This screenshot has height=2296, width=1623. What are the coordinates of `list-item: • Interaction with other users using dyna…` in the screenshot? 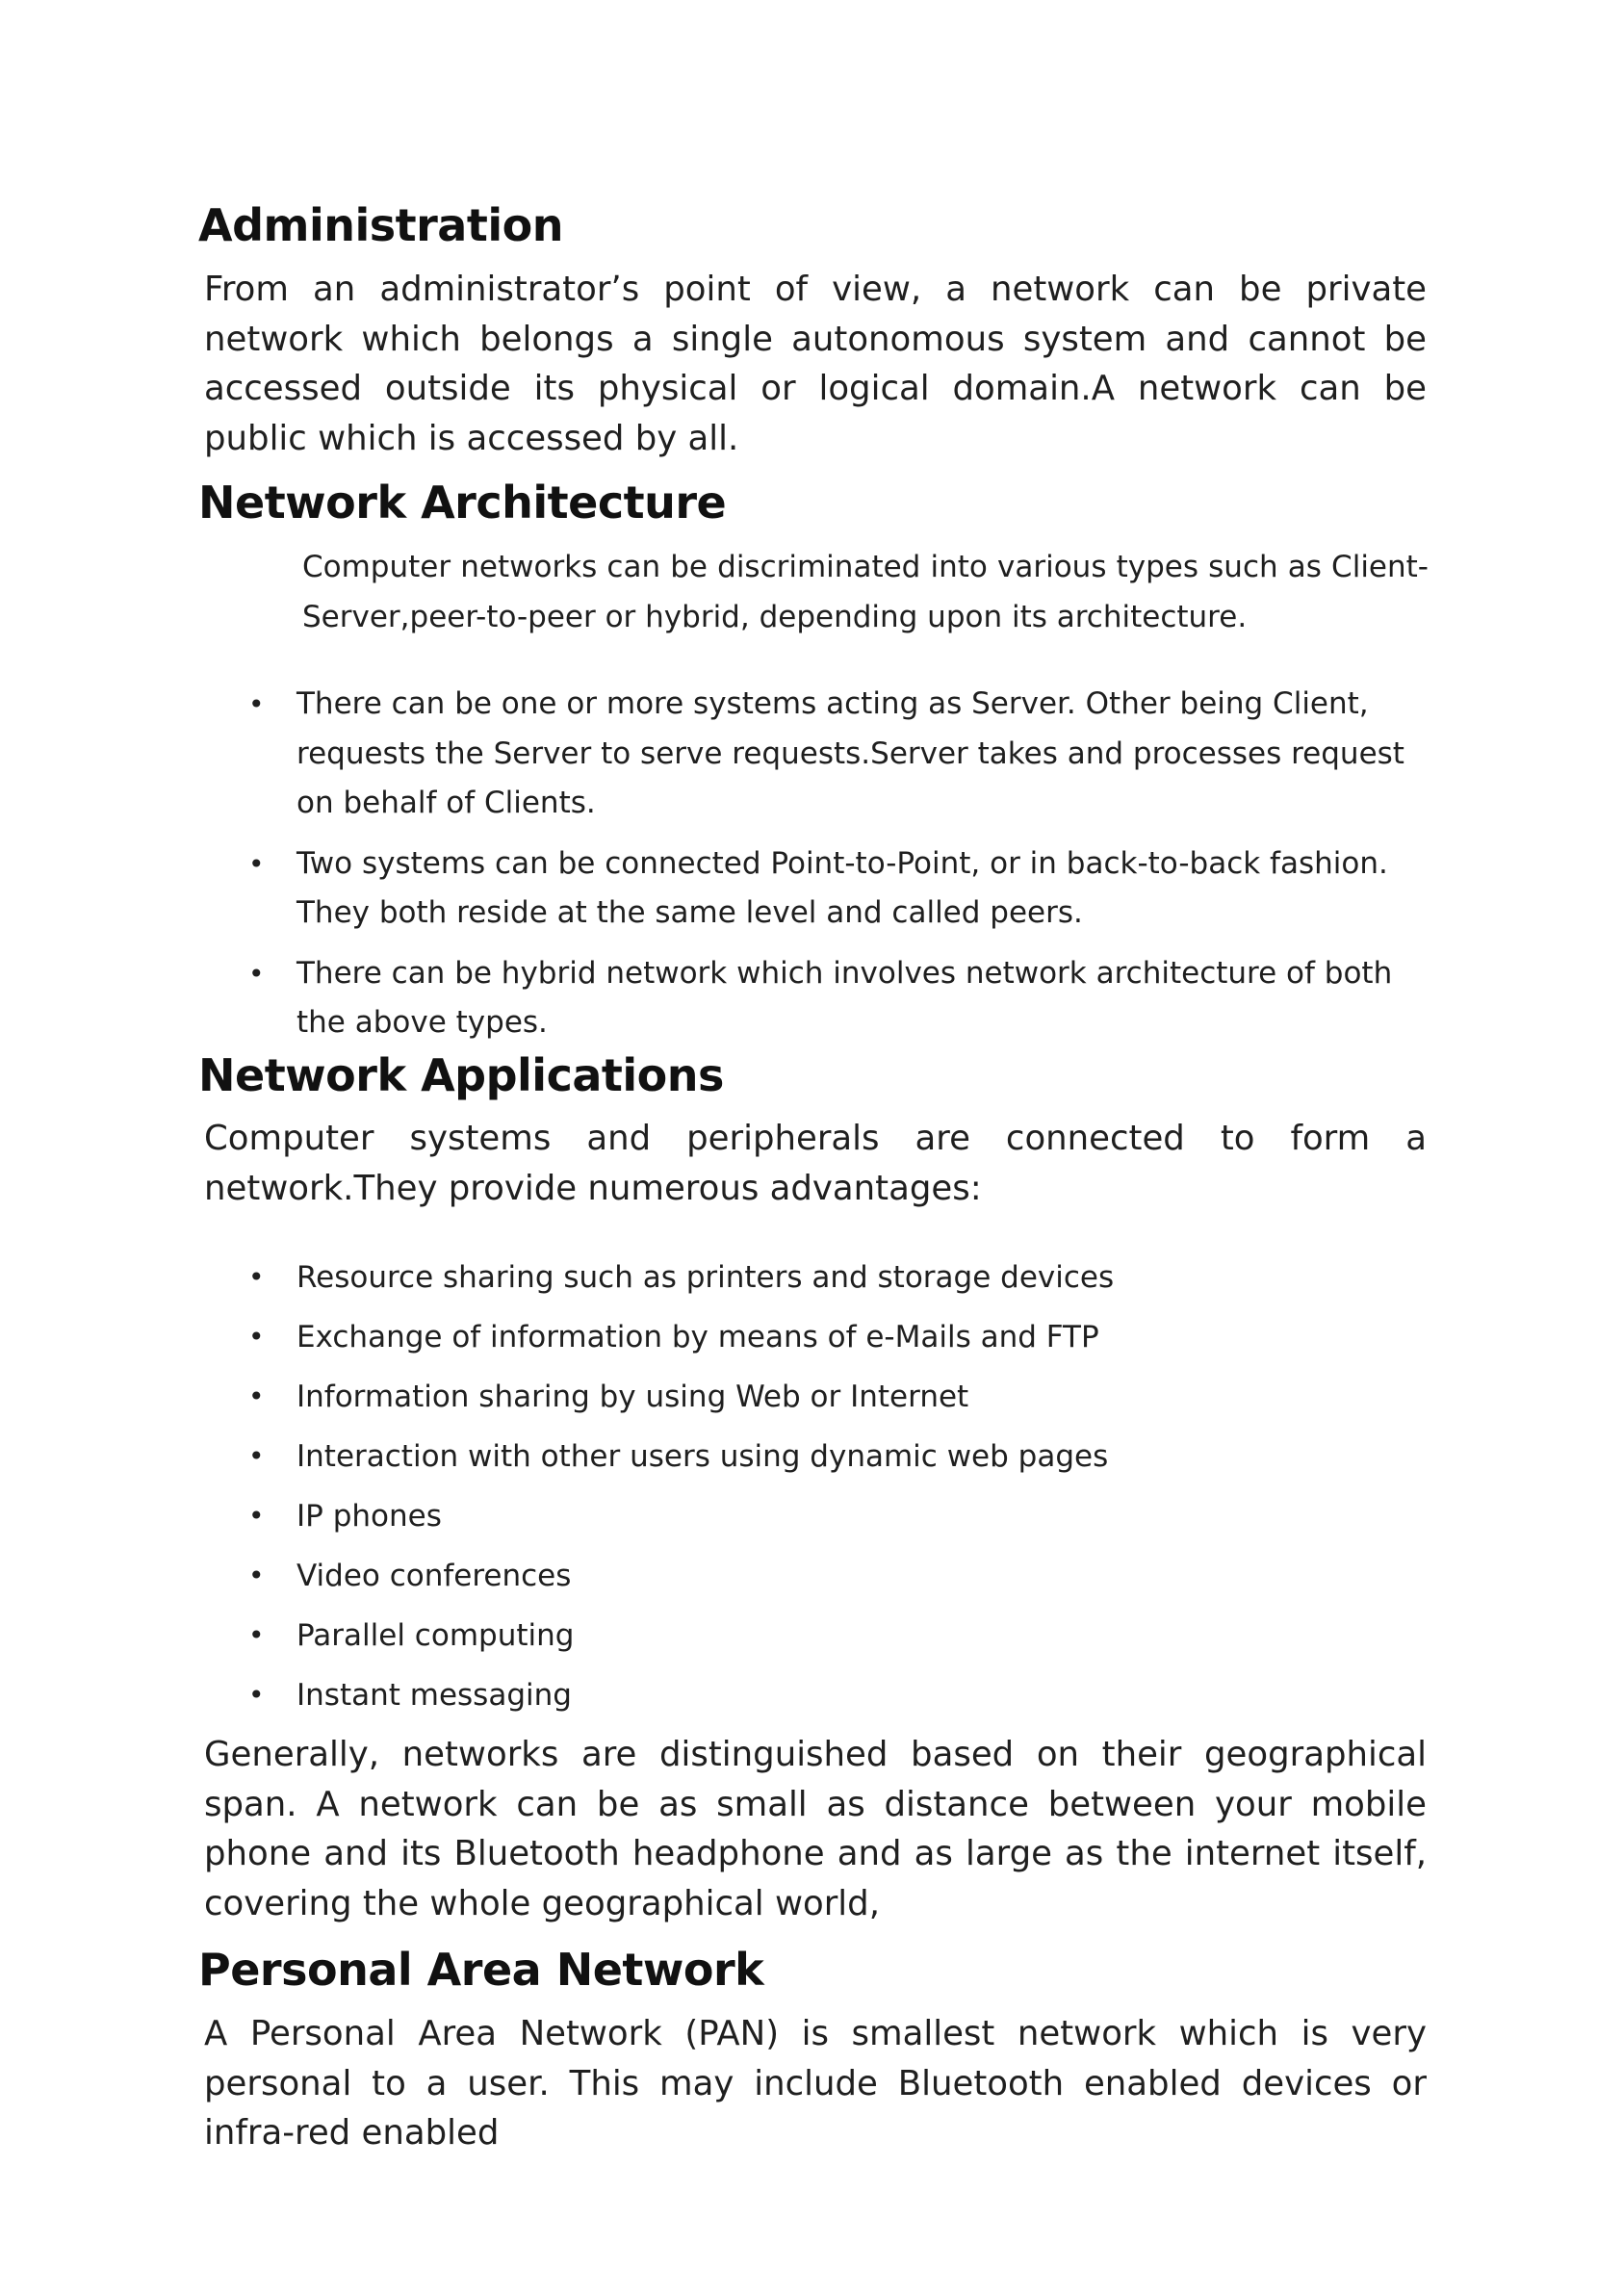 It's located at (840, 1456).